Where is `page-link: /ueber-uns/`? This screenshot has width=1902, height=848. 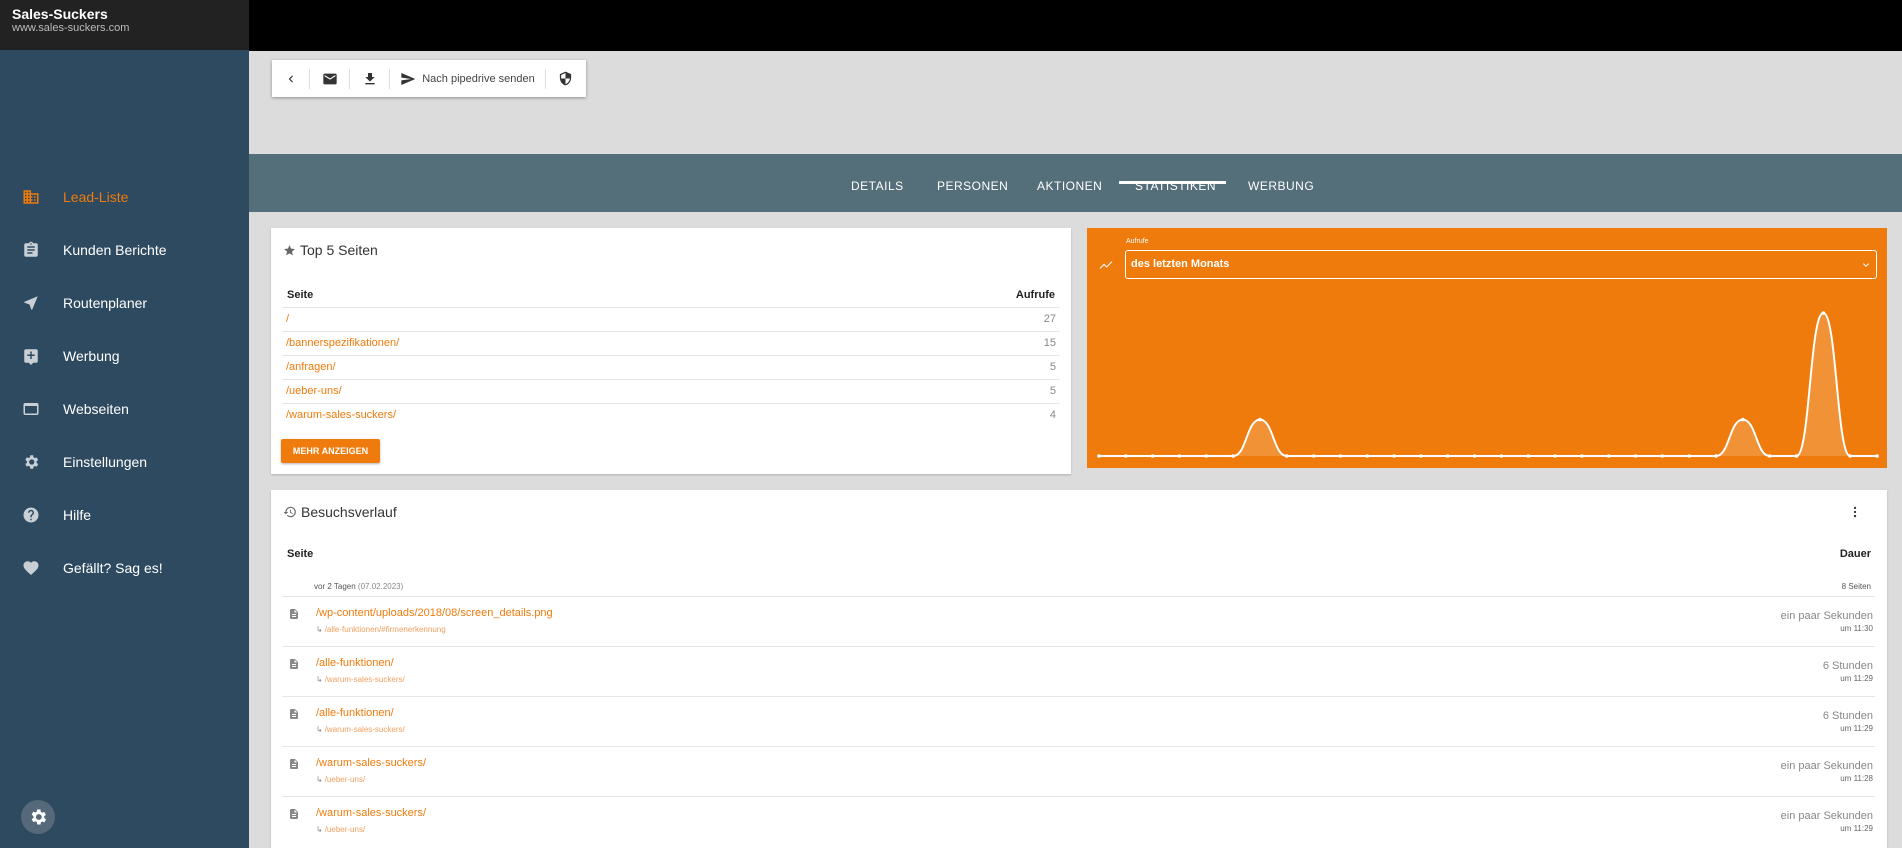 page-link: /ueber-uns/ is located at coordinates (314, 391).